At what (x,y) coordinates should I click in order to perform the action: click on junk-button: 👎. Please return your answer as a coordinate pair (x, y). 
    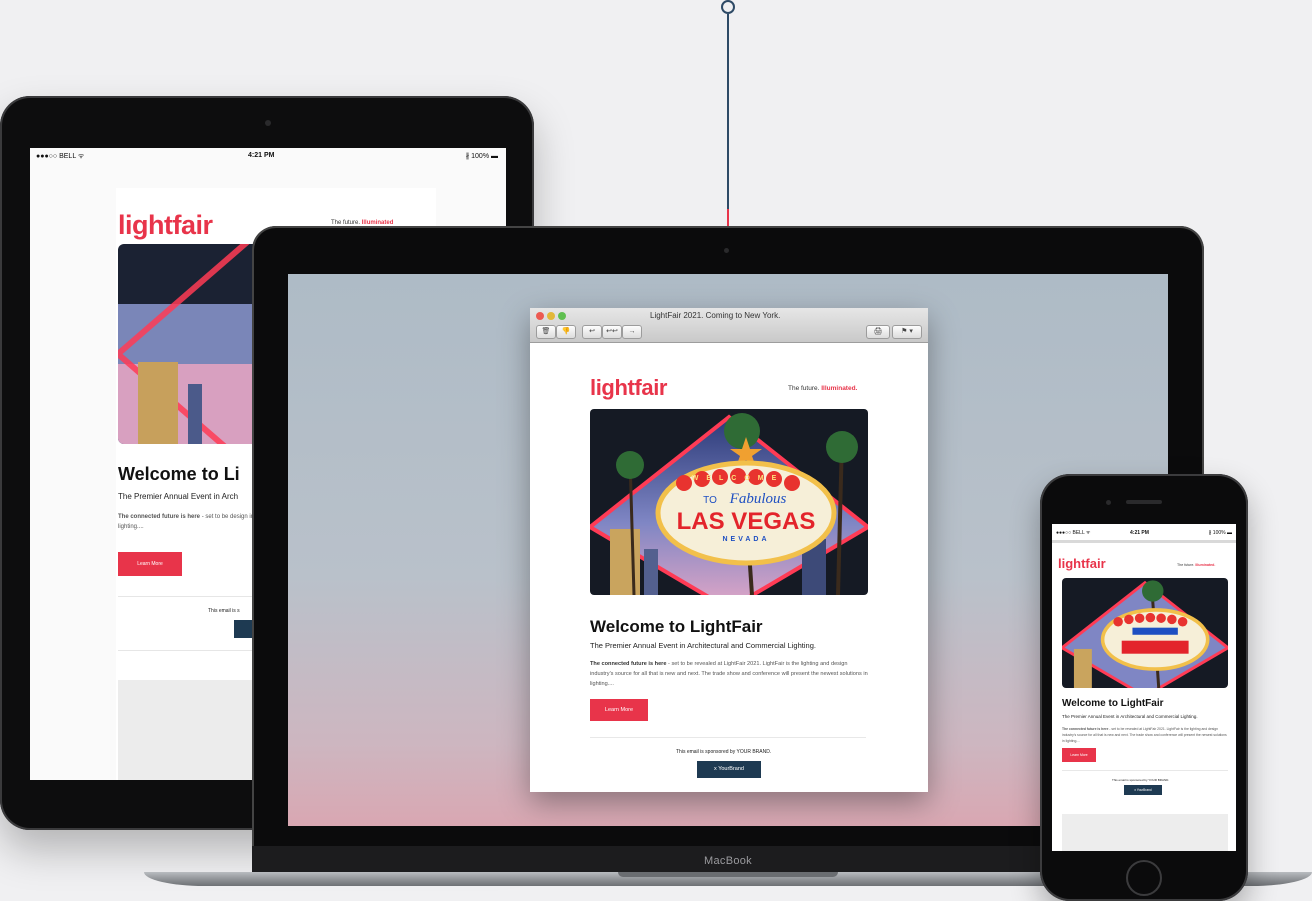
    Looking at the image, I should click on (566, 332).